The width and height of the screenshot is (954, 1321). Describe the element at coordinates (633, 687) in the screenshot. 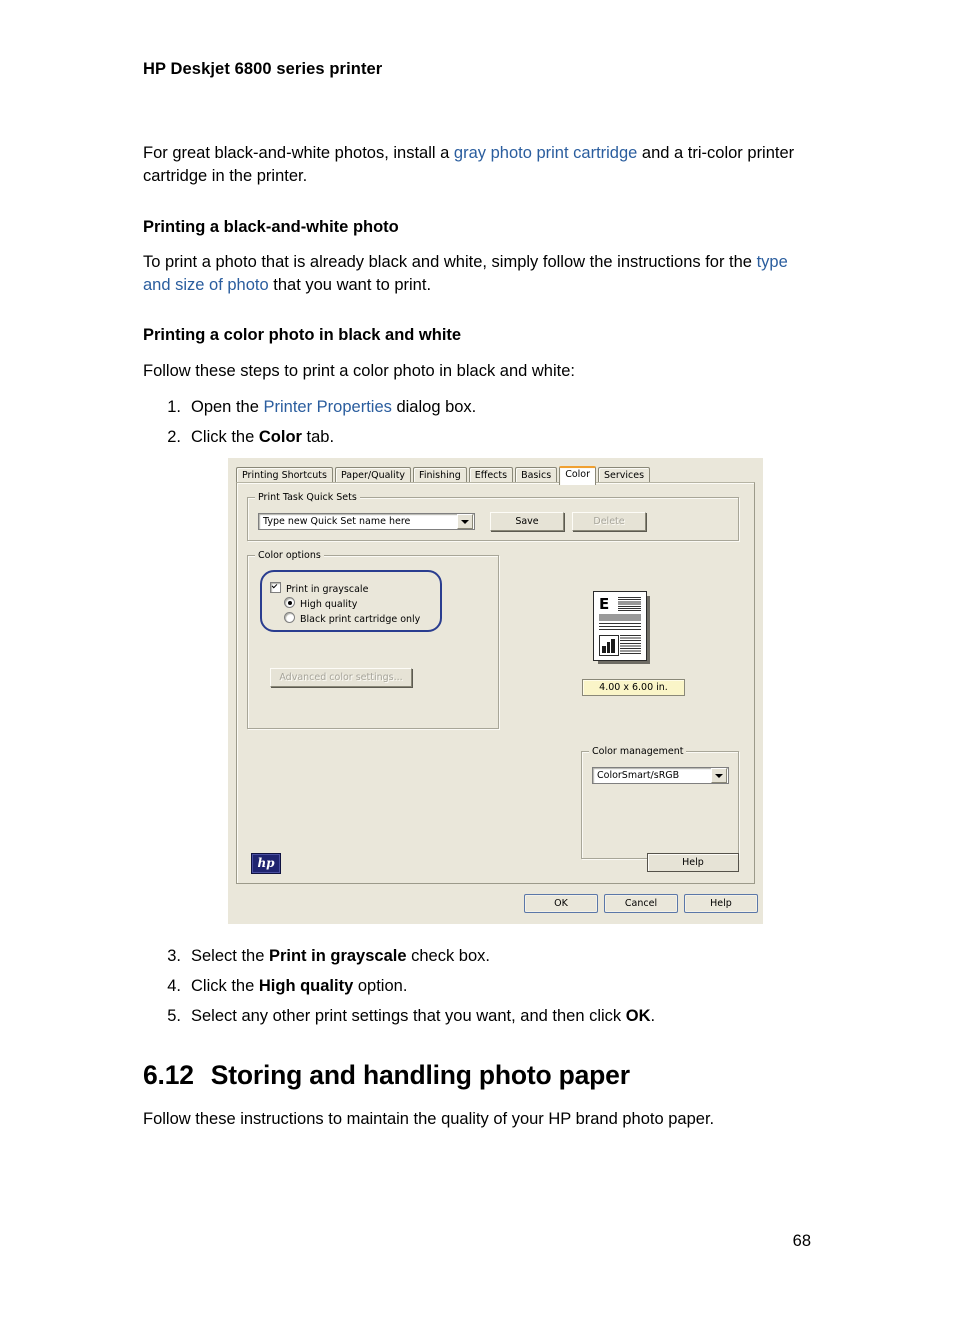

I see `paper-size-label: 4.00 x 6.00 in.` at that location.